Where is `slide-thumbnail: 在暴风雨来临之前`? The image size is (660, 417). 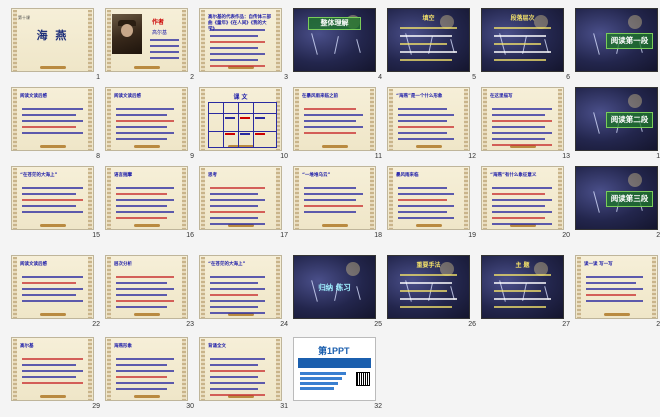
slide-thumbnail: 在暴风雨来临之前 is located at coordinates (334, 119).